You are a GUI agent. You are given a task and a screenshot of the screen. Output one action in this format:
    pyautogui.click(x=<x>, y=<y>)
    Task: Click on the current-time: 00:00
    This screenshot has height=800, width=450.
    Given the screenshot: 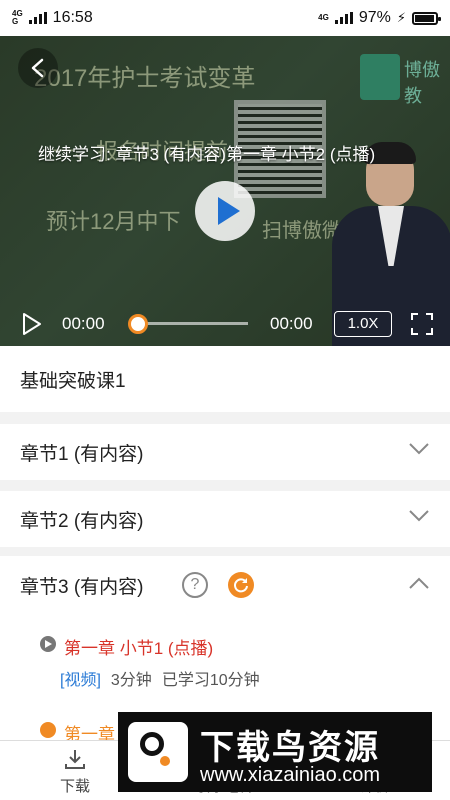 What is the action you would take?
    pyautogui.click(x=83, y=323)
    